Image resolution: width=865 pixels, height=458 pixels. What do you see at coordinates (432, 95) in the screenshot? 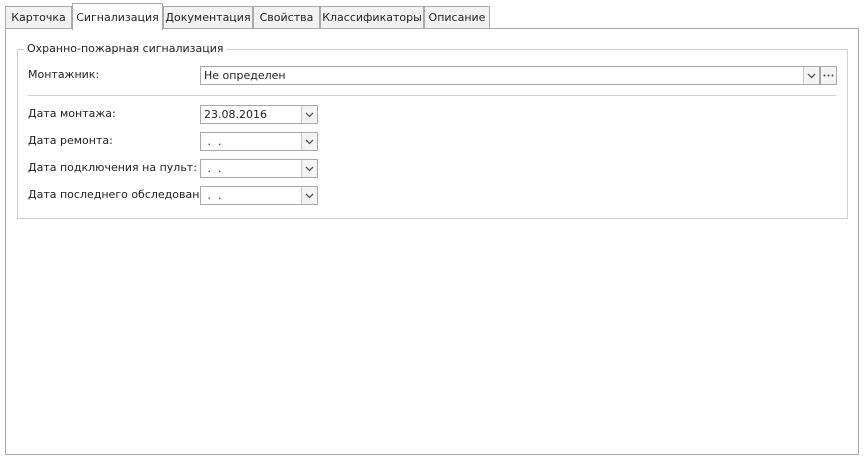
I see `separator` at bounding box center [432, 95].